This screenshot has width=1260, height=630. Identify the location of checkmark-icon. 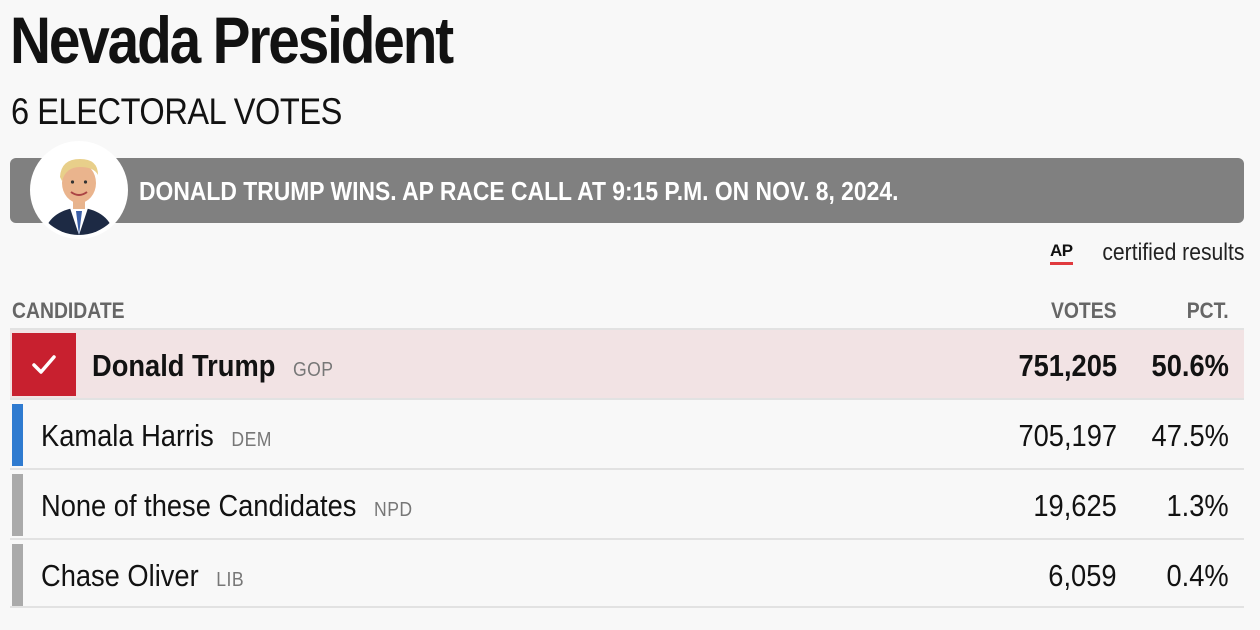
(44, 364).